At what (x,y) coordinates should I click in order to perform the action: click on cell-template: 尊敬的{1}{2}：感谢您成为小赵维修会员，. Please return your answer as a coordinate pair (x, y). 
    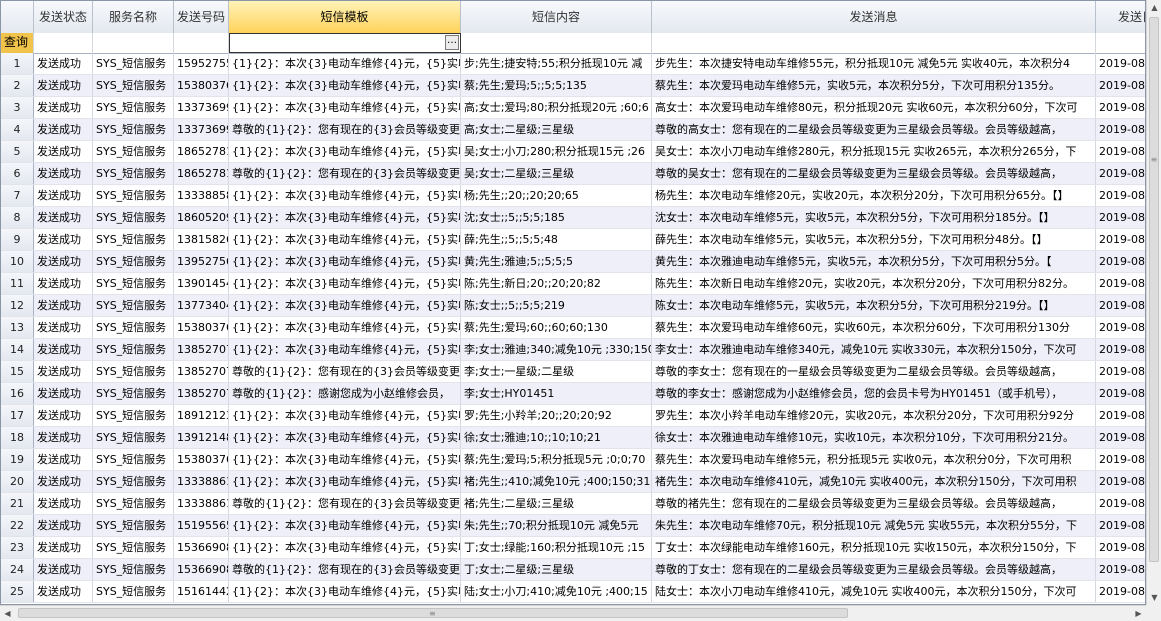
    Looking at the image, I should click on (345, 393).